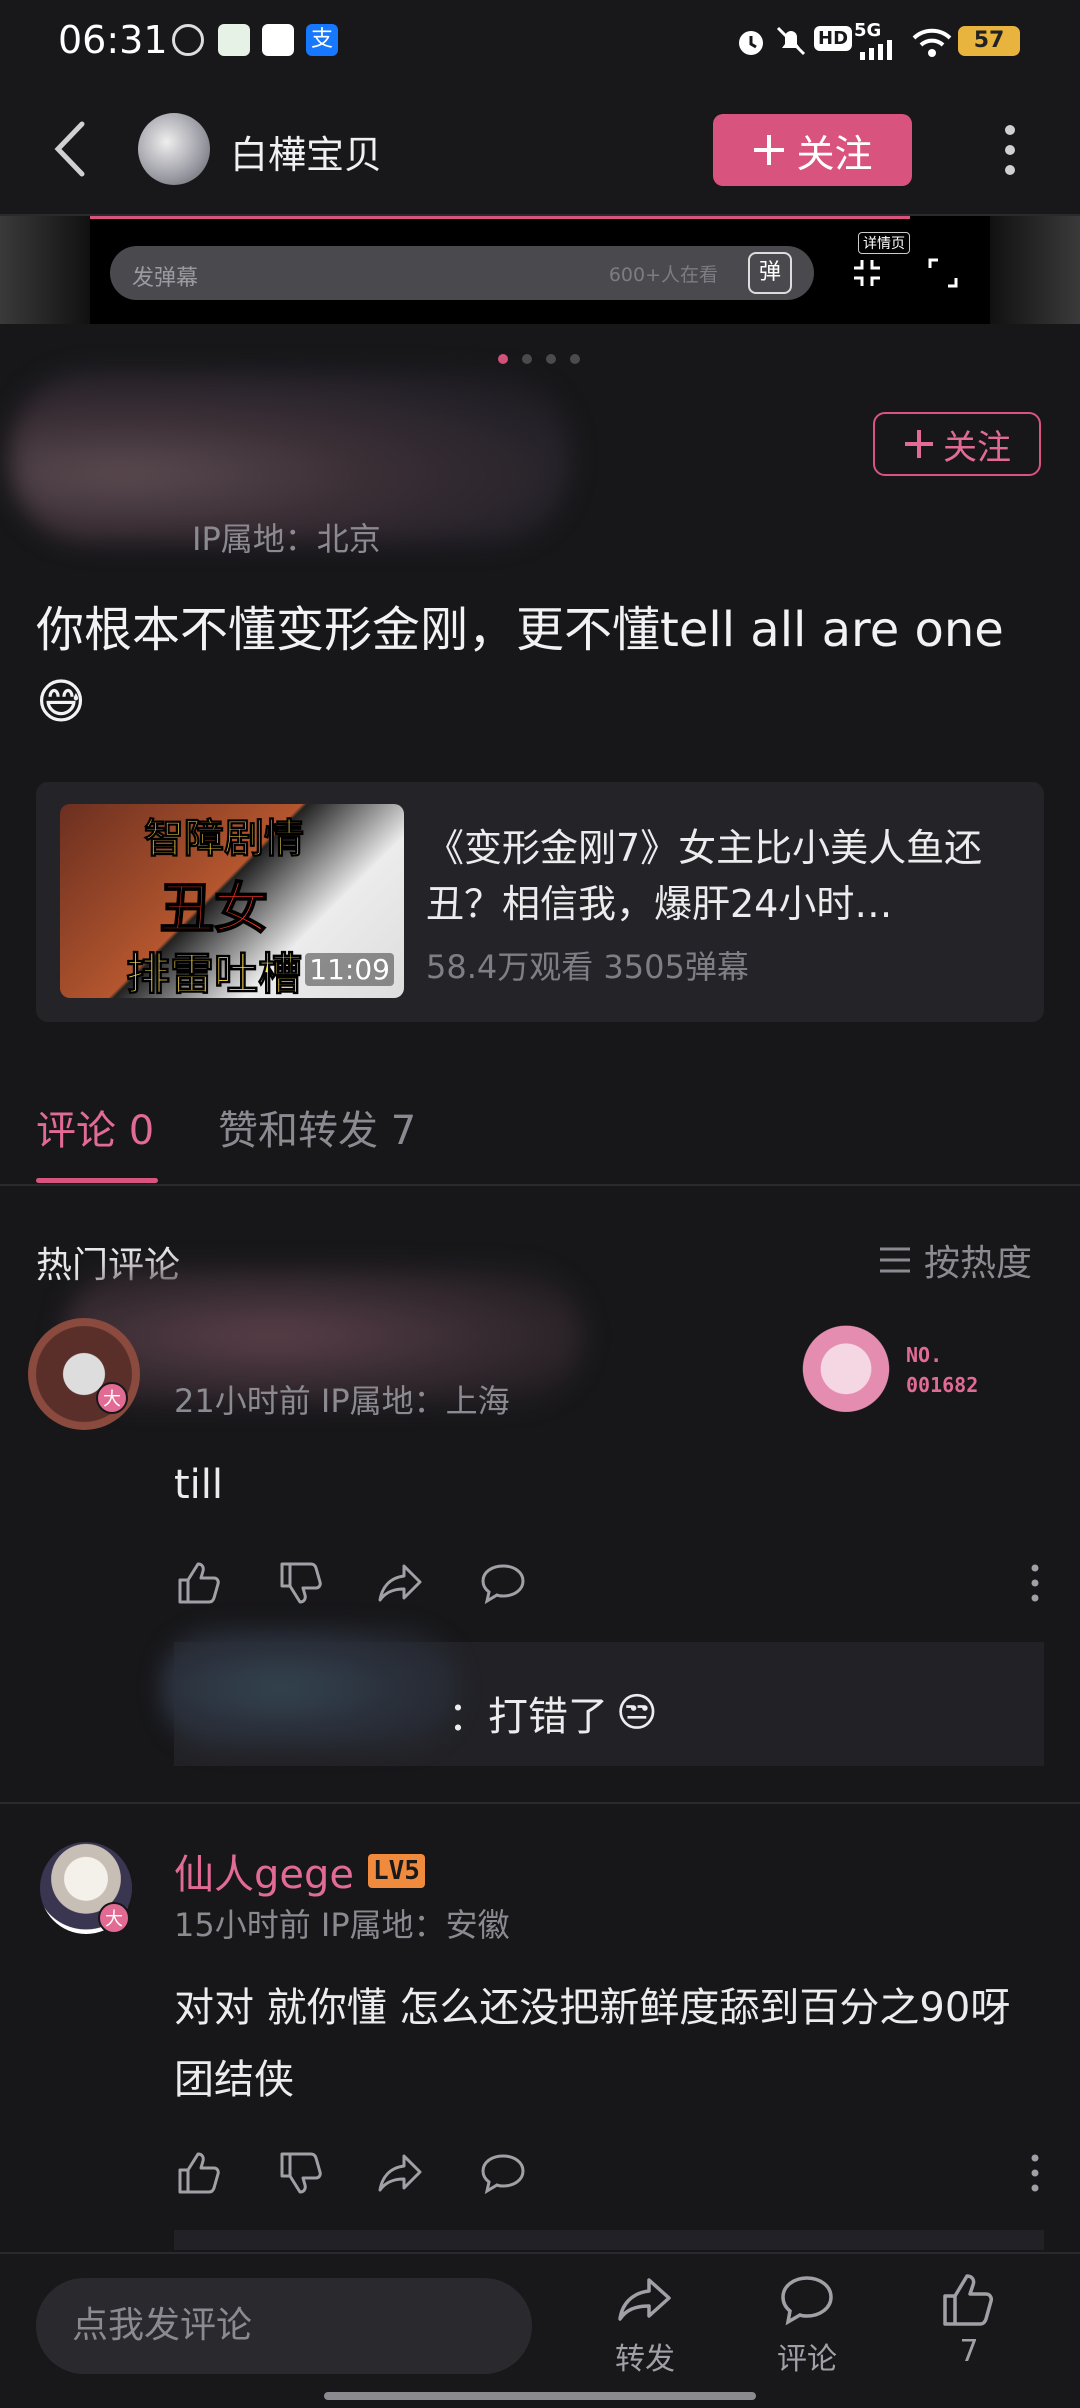 This screenshot has width=1080, height=2408. What do you see at coordinates (977, 447) in the screenshot?
I see `post-follow-label: 关注` at bounding box center [977, 447].